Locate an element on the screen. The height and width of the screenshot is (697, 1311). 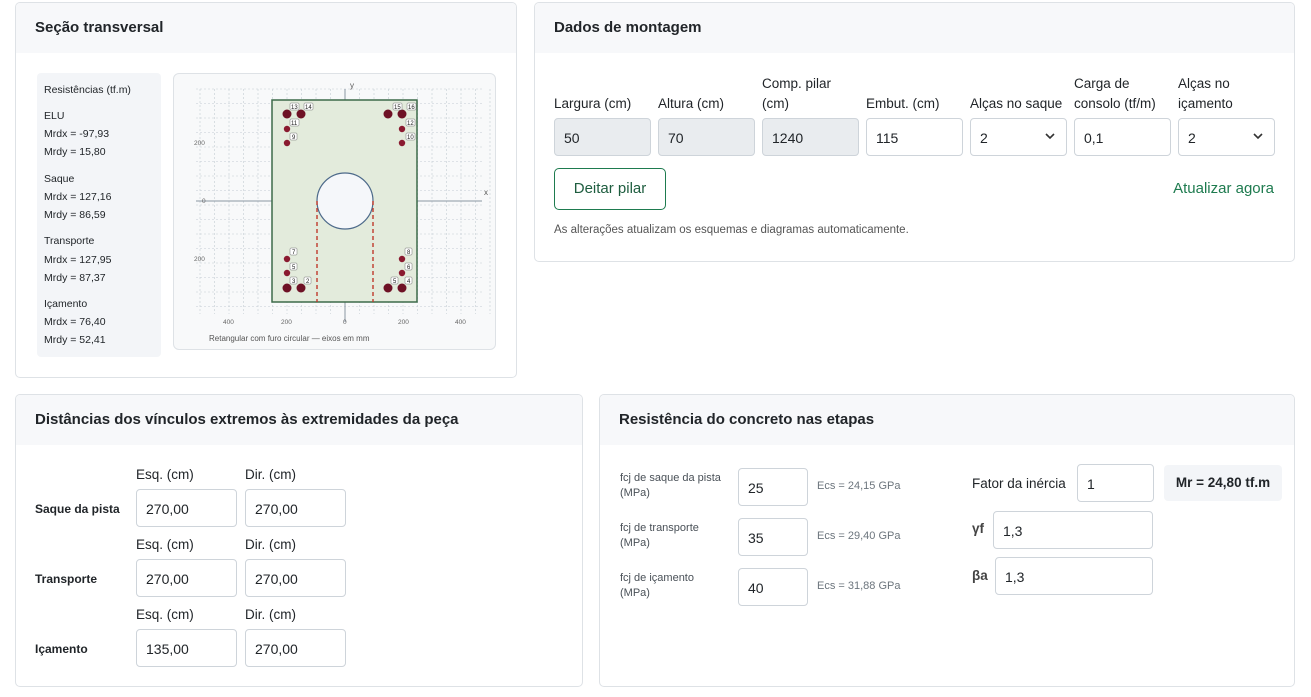
fcj-icamento-label-line1: fcj de içamento is located at coordinates (657, 578).